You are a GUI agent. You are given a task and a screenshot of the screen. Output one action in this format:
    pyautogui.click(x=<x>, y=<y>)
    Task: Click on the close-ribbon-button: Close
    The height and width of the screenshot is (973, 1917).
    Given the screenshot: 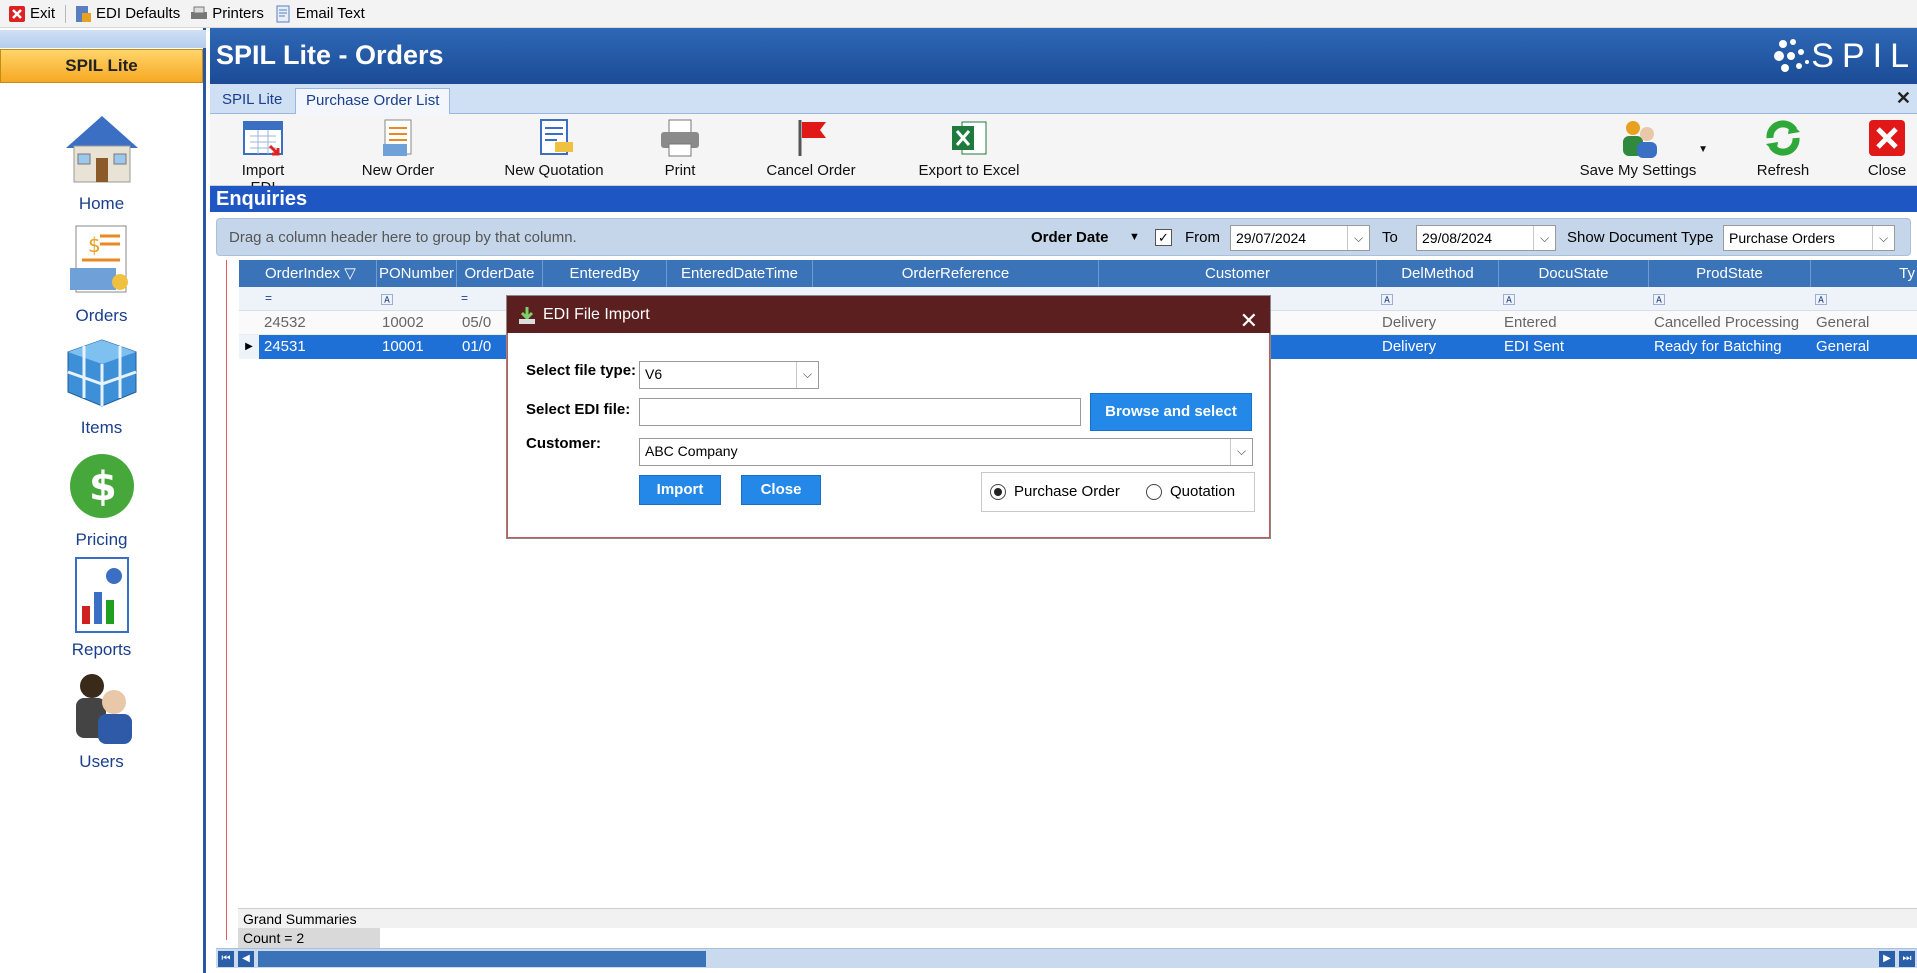 What is the action you would take?
    pyautogui.click(x=1887, y=148)
    